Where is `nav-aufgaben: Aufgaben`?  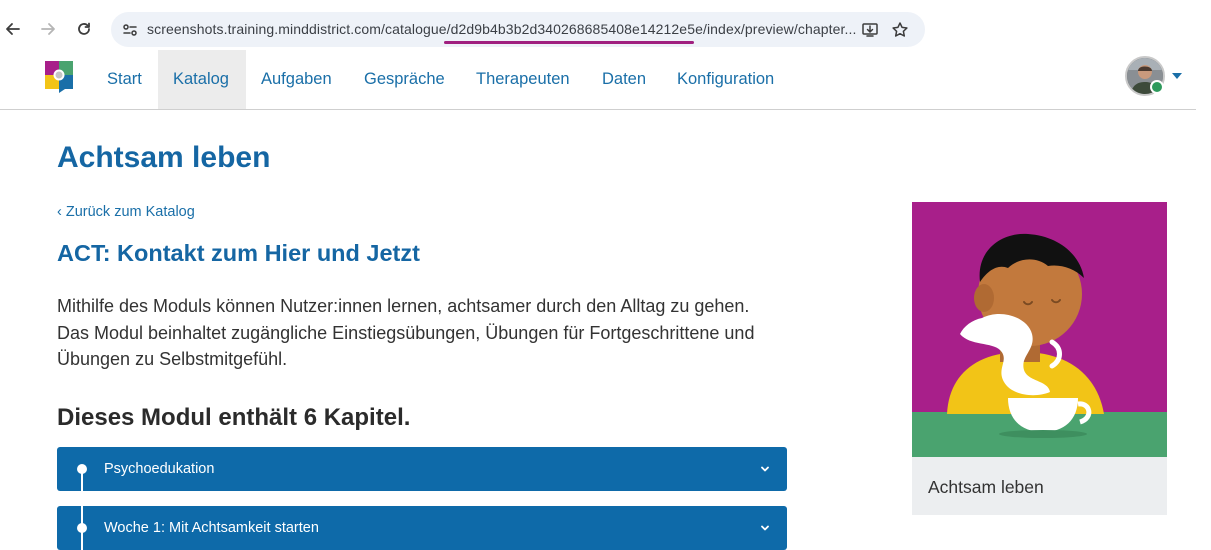
nav-aufgaben: Aufgaben is located at coordinates (296, 79).